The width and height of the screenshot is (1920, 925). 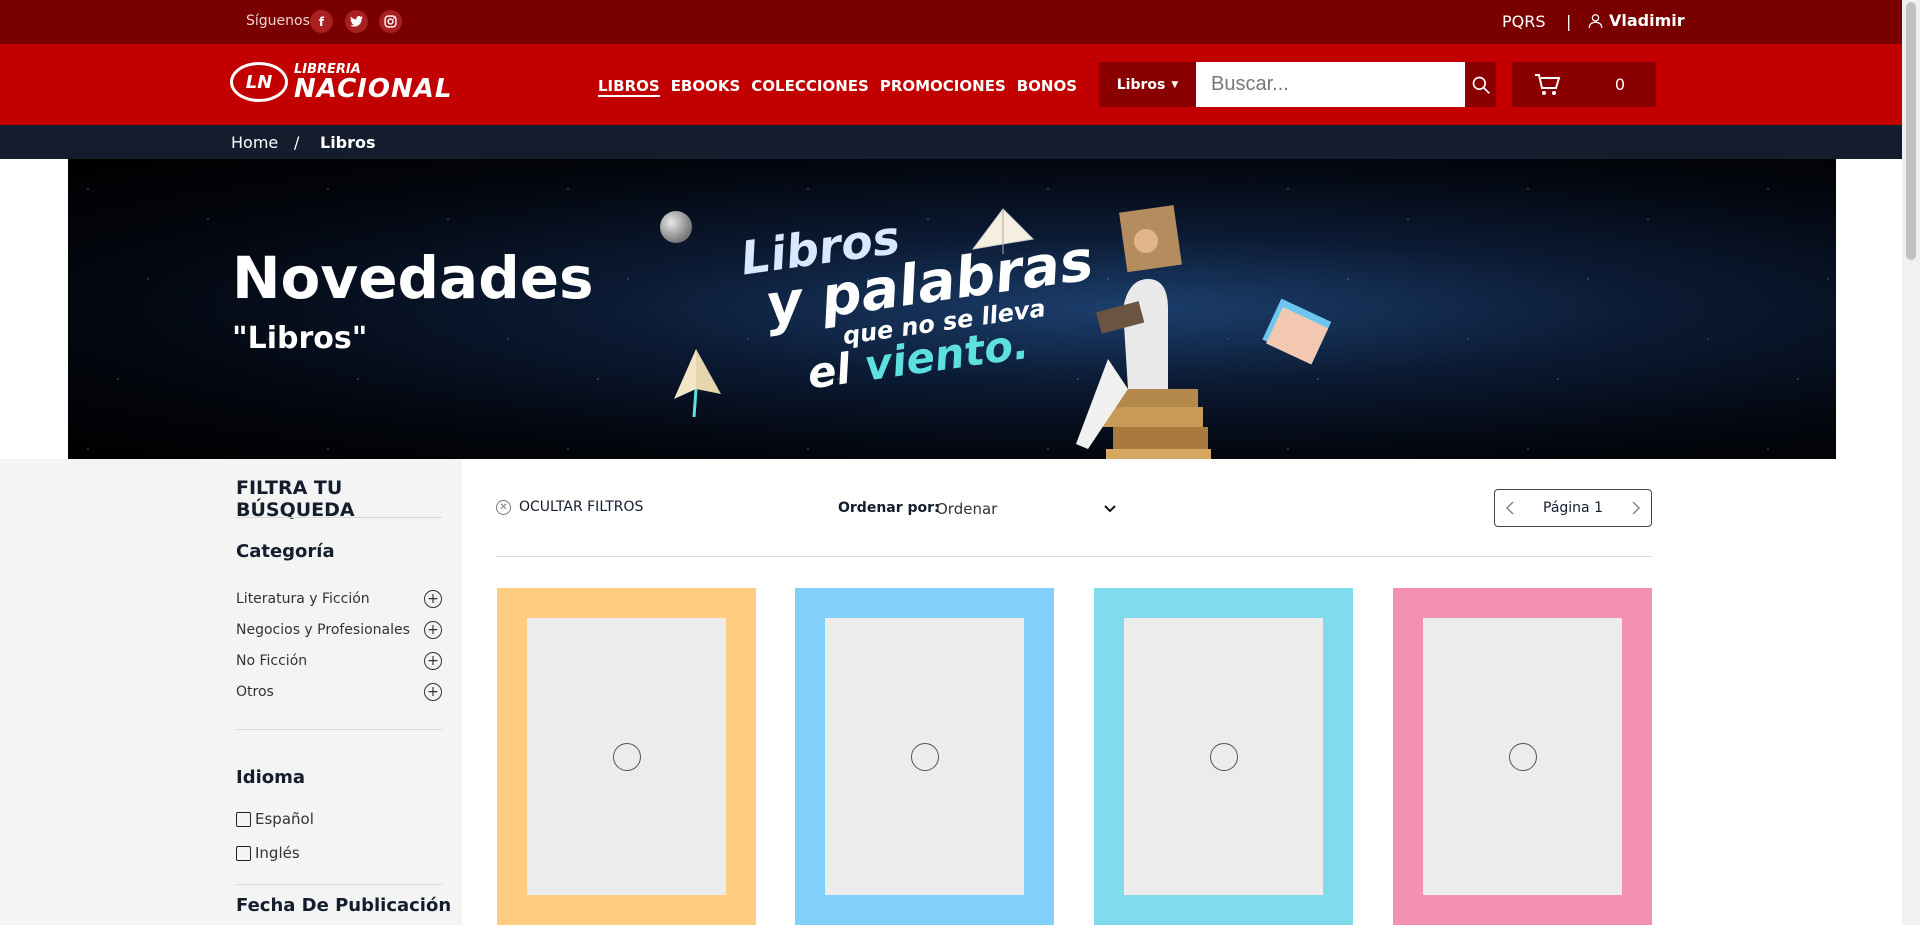 I want to click on astronaut-reader-image, so click(x=1143, y=332).